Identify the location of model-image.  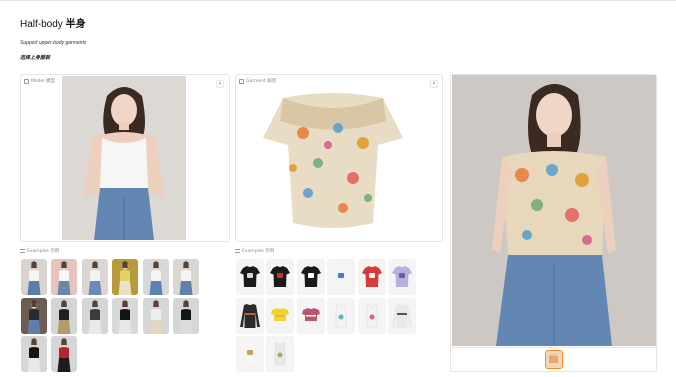
(124, 158).